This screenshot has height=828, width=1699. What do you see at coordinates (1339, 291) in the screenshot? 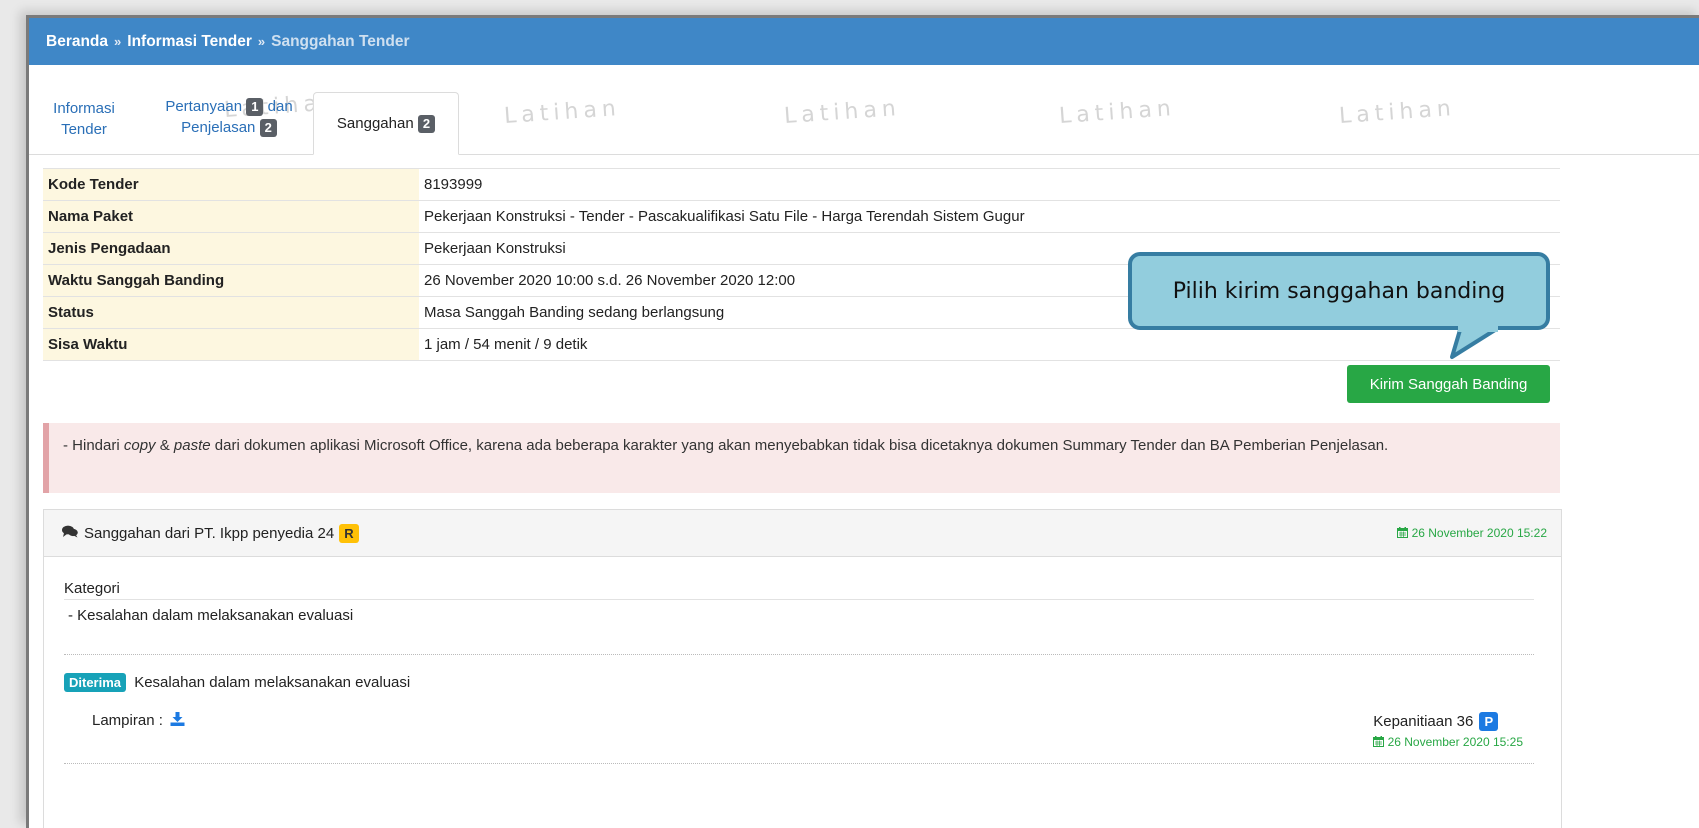
I see `instruction-callout: Pilih kirim sanggahan banding` at bounding box center [1339, 291].